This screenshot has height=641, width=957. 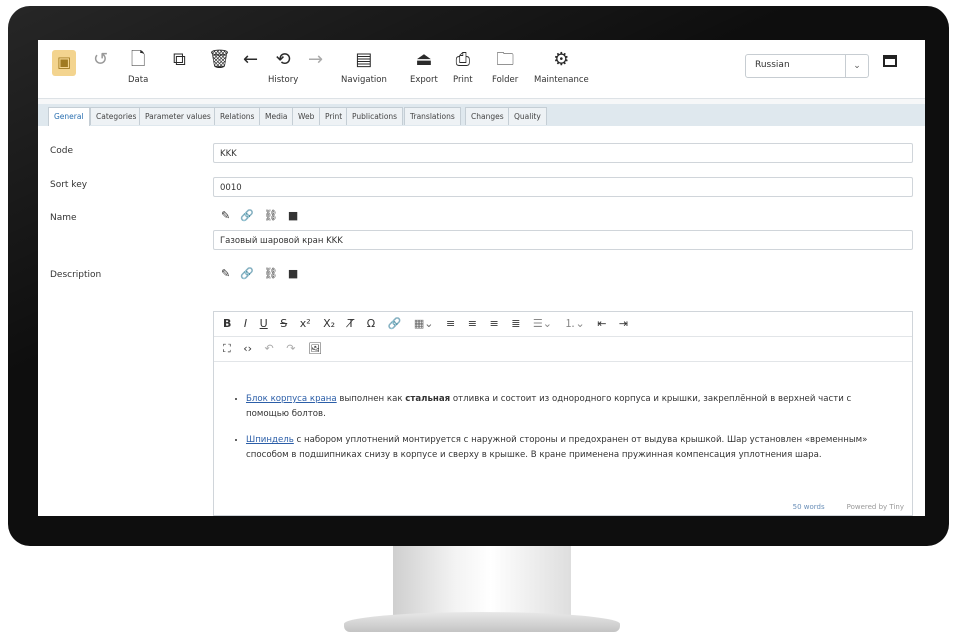 What do you see at coordinates (432, 116) in the screenshot?
I see `tab-translations: Translations` at bounding box center [432, 116].